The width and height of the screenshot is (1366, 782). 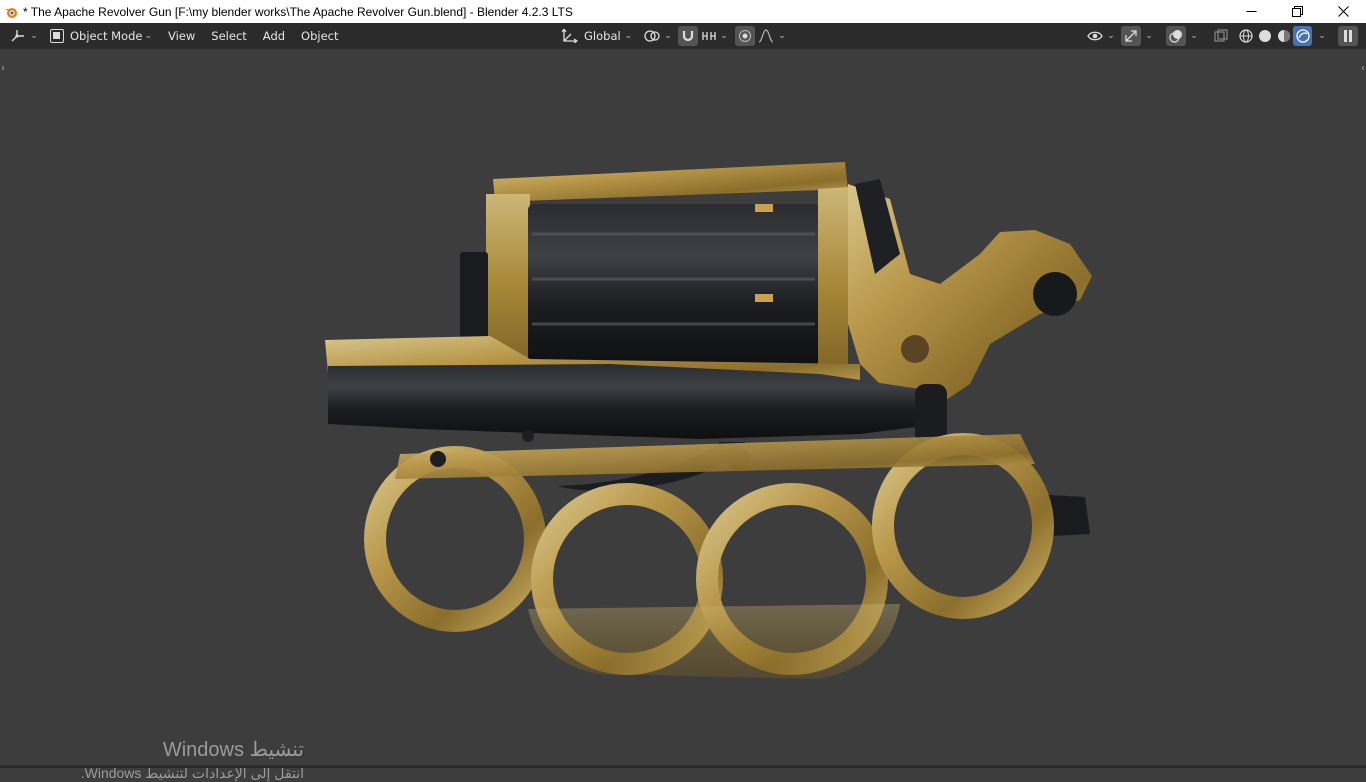 I want to click on eye-icon, so click(x=1095, y=36).